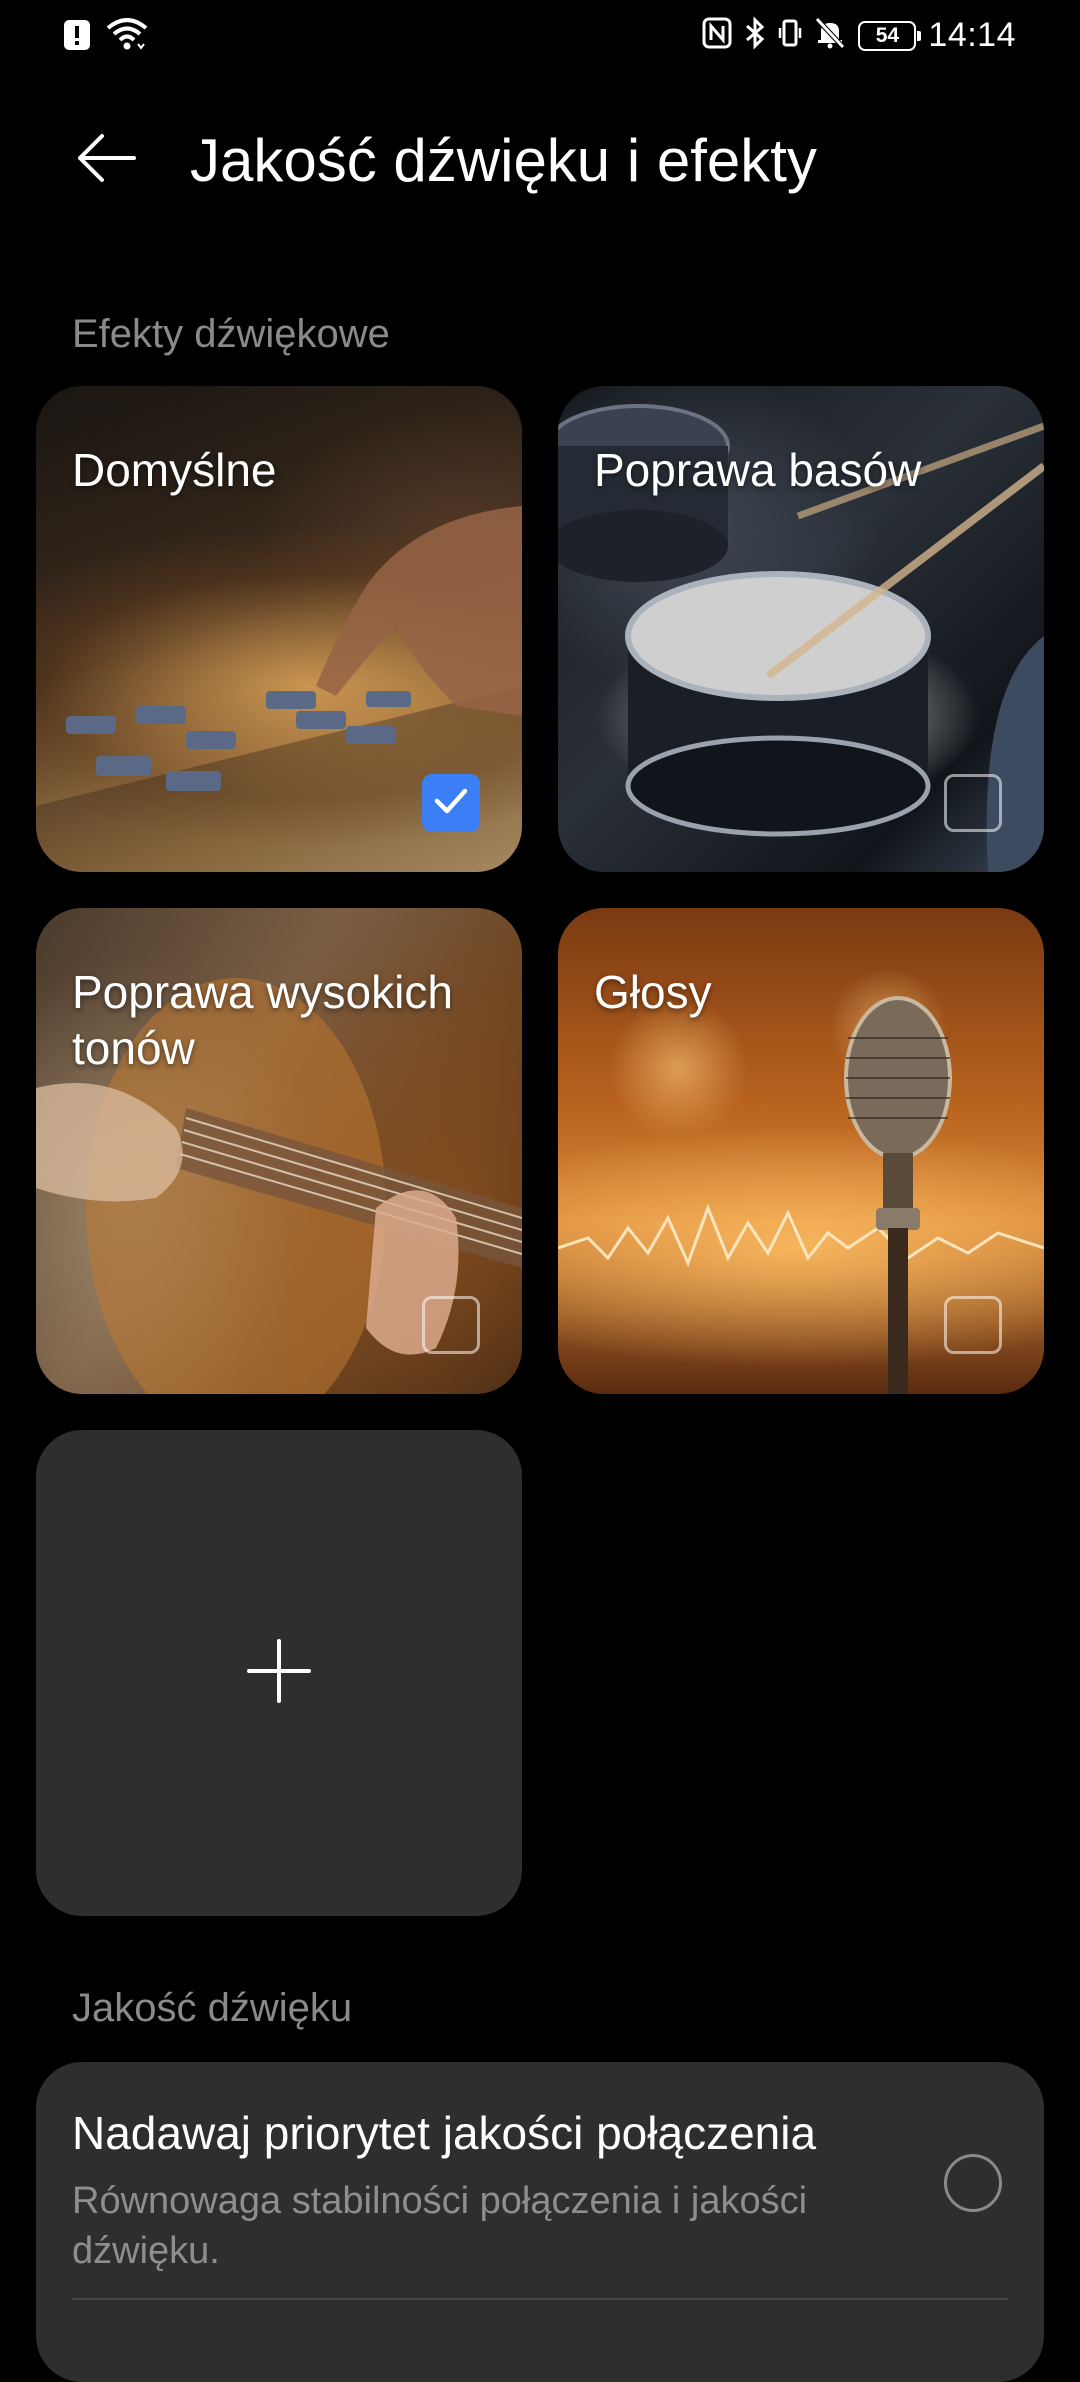 Image resolution: width=1080 pixels, height=2382 pixels. I want to click on checkmark-icon, so click(451, 803).